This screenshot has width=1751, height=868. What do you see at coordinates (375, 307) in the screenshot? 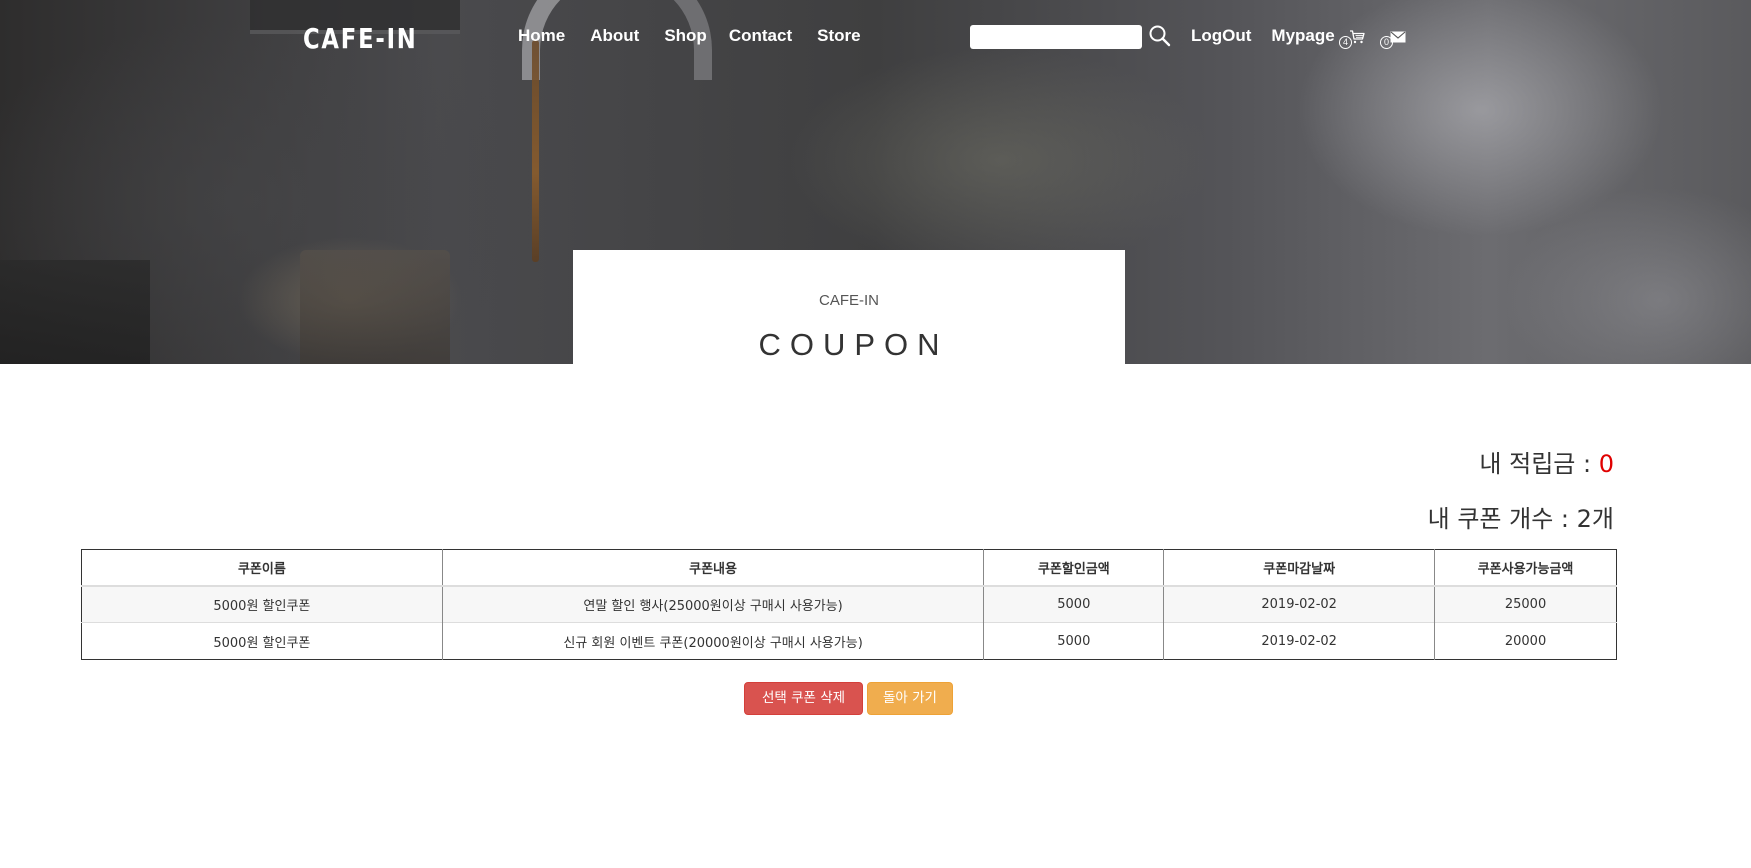
I see `hero-cup` at bounding box center [375, 307].